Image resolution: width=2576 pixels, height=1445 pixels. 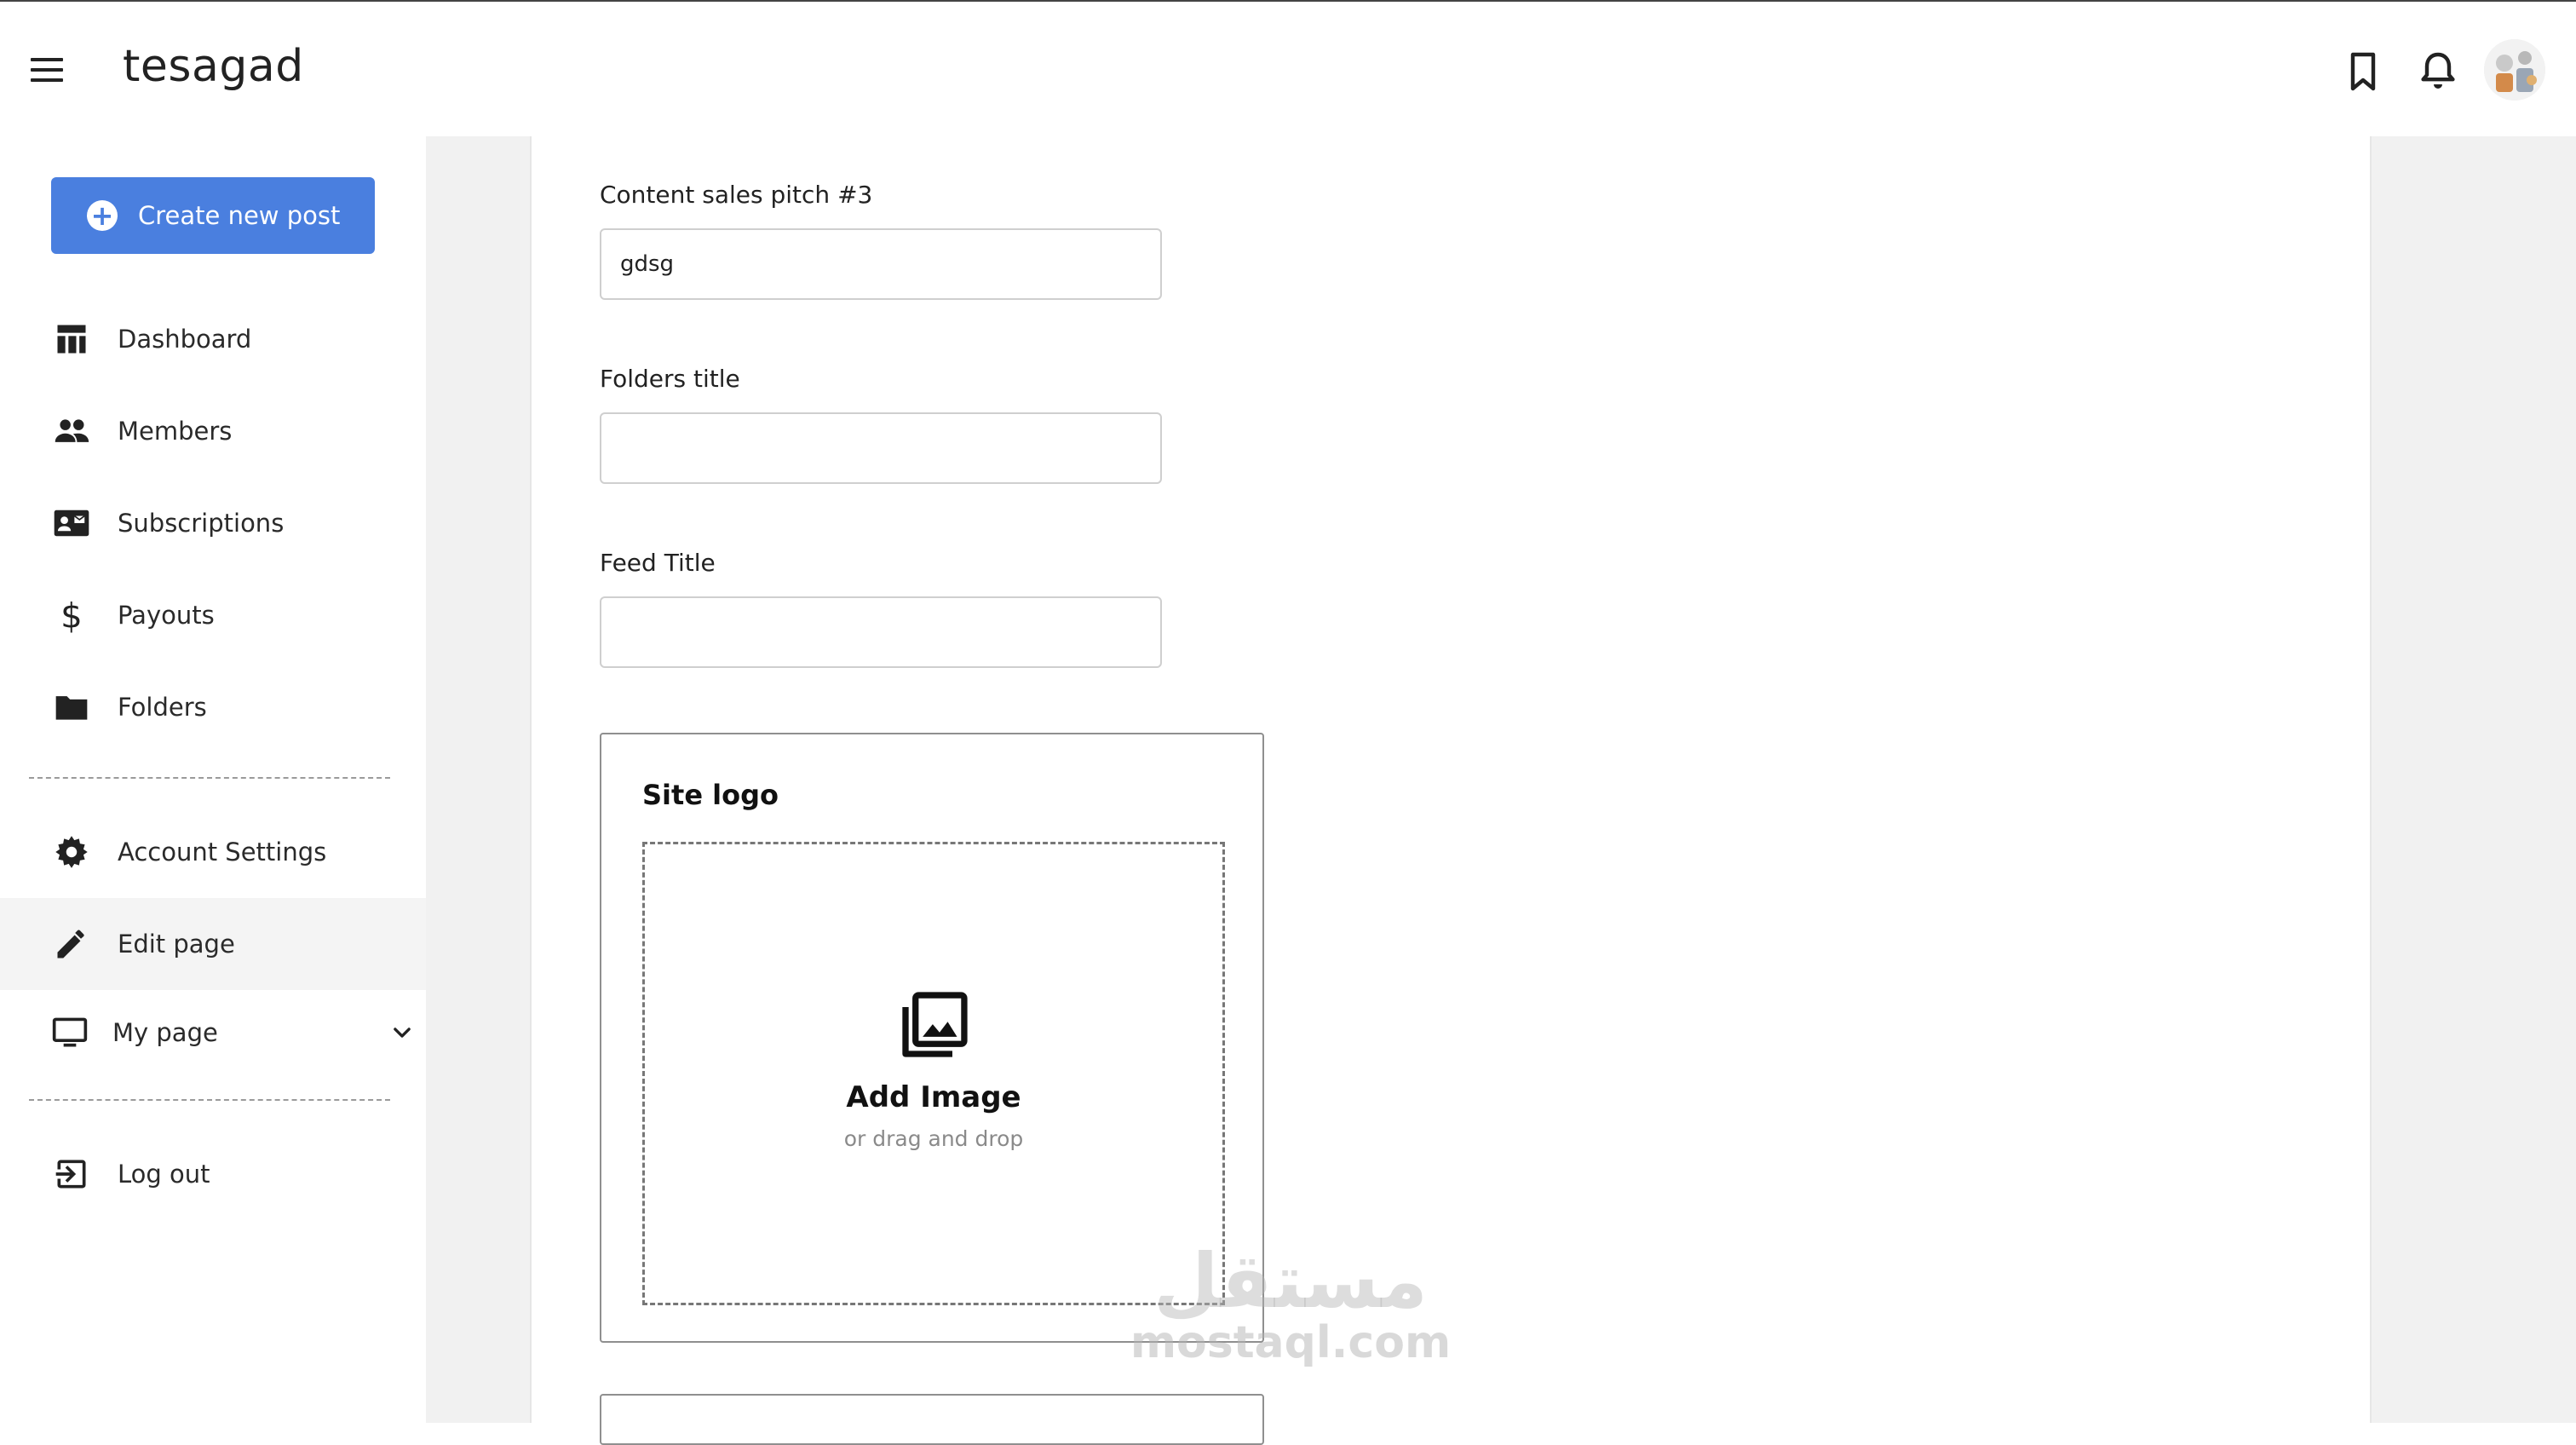 I want to click on content-sales-pitch-3-input: gdsg, so click(x=881, y=264).